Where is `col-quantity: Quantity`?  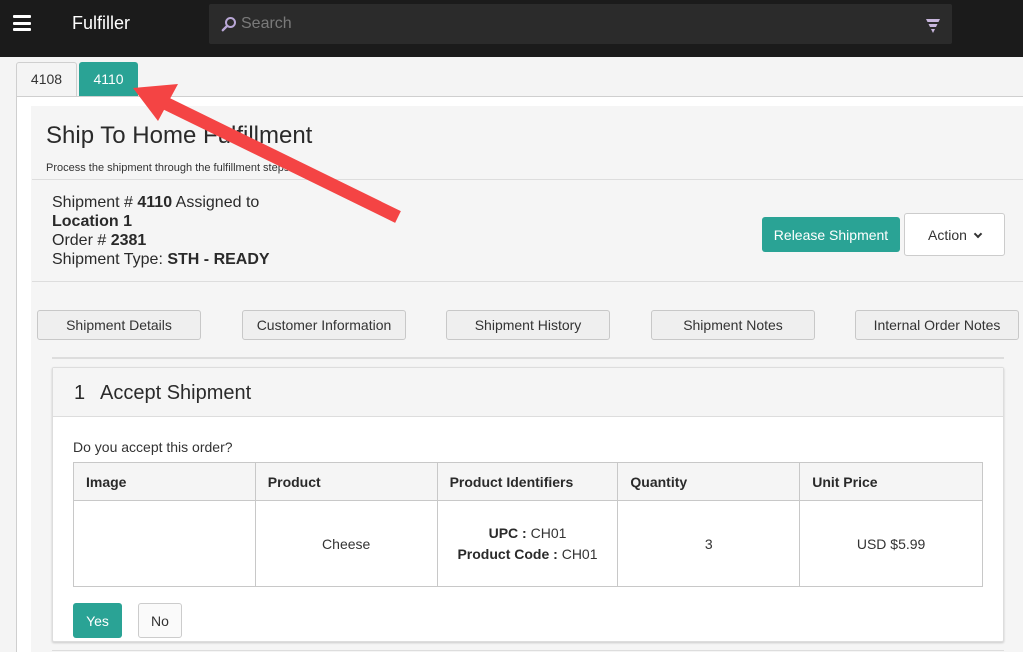 col-quantity: Quantity is located at coordinates (709, 481).